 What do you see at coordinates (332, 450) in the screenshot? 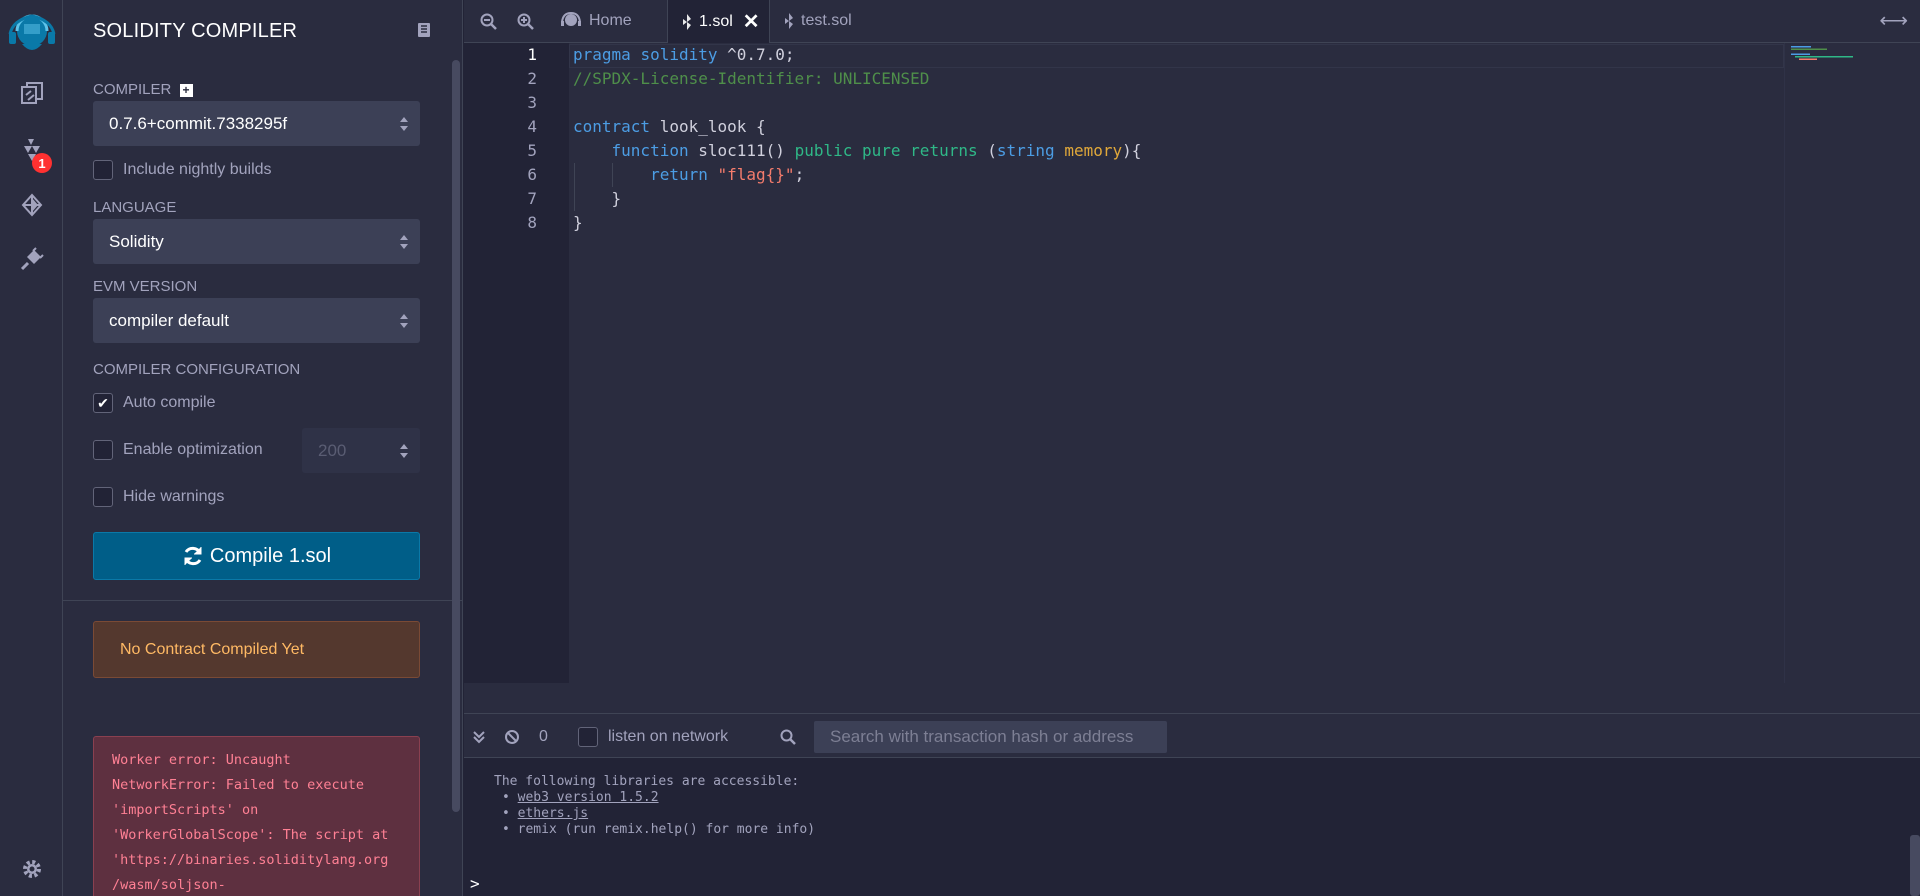
I see `optimization-runs-value: 200` at bounding box center [332, 450].